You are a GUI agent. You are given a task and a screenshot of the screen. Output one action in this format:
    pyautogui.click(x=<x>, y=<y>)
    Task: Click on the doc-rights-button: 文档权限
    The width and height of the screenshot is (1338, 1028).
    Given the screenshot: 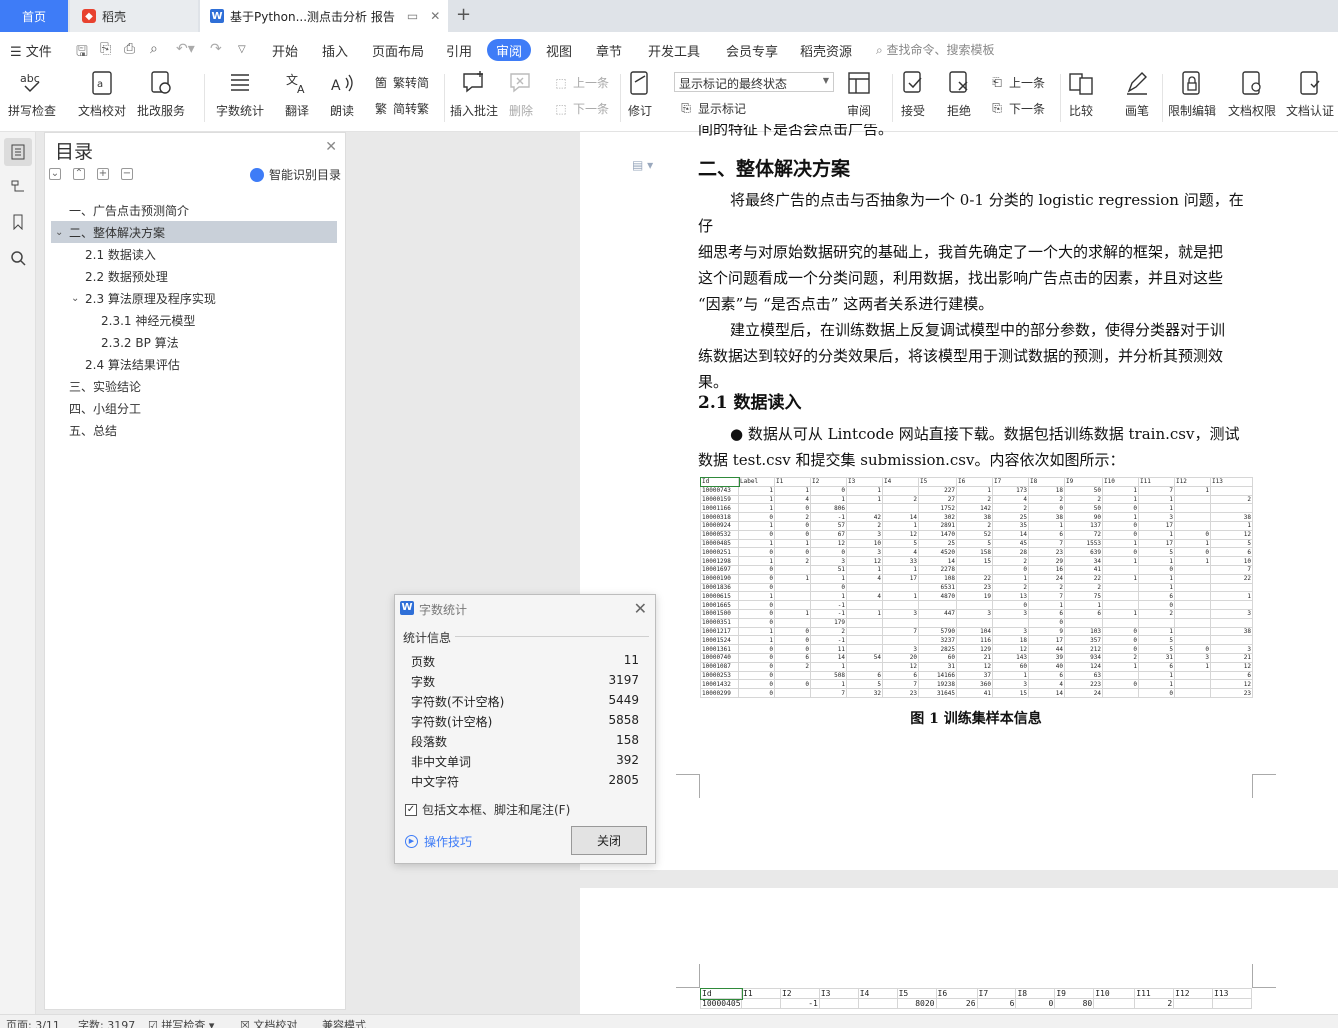 What is the action you would take?
    pyautogui.click(x=1252, y=94)
    